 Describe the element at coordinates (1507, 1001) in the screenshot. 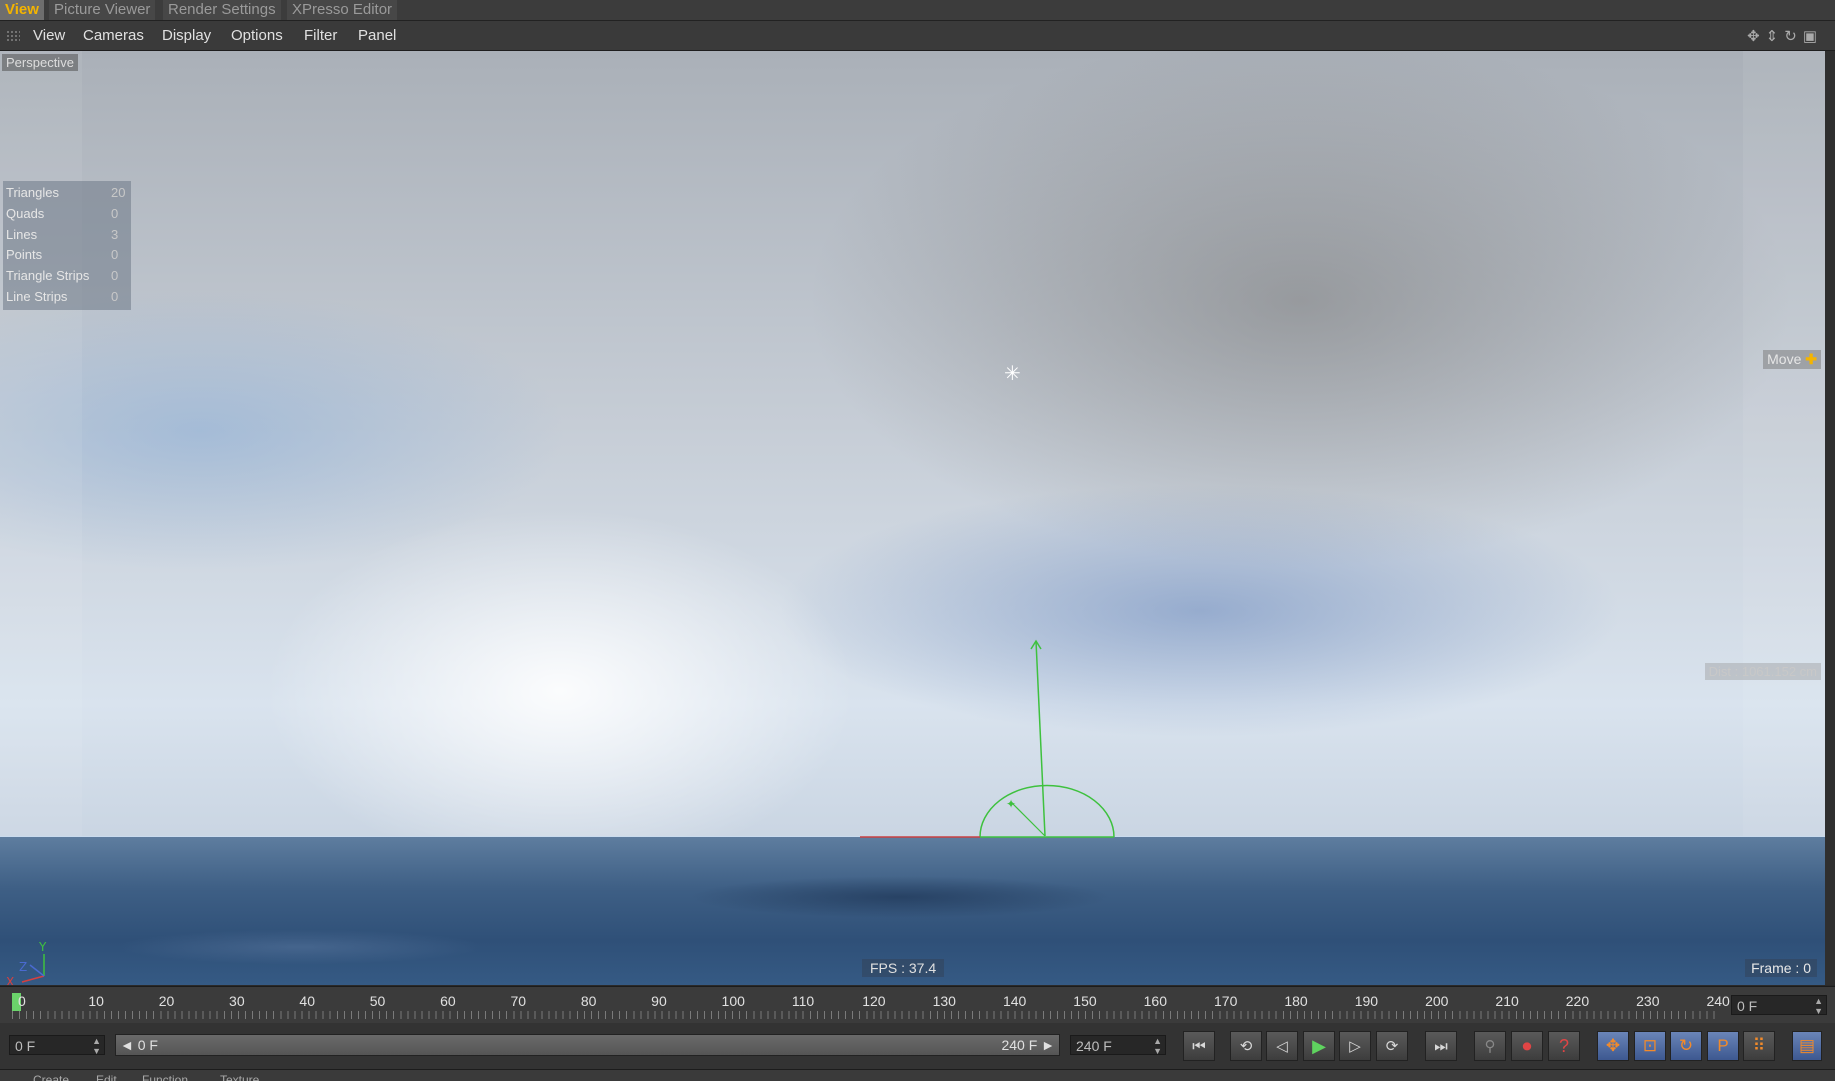

I see `timeline-tick-label: 210` at that location.